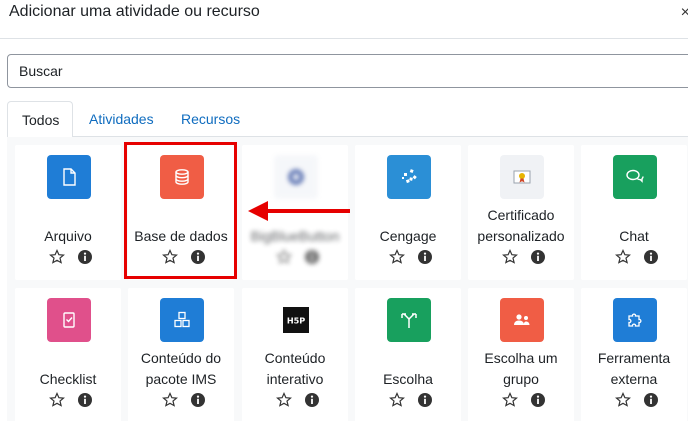 Image resolution: width=688 pixels, height=421 pixels. What do you see at coordinates (522, 320) in the screenshot?
I see `group-choice-icon` at bounding box center [522, 320].